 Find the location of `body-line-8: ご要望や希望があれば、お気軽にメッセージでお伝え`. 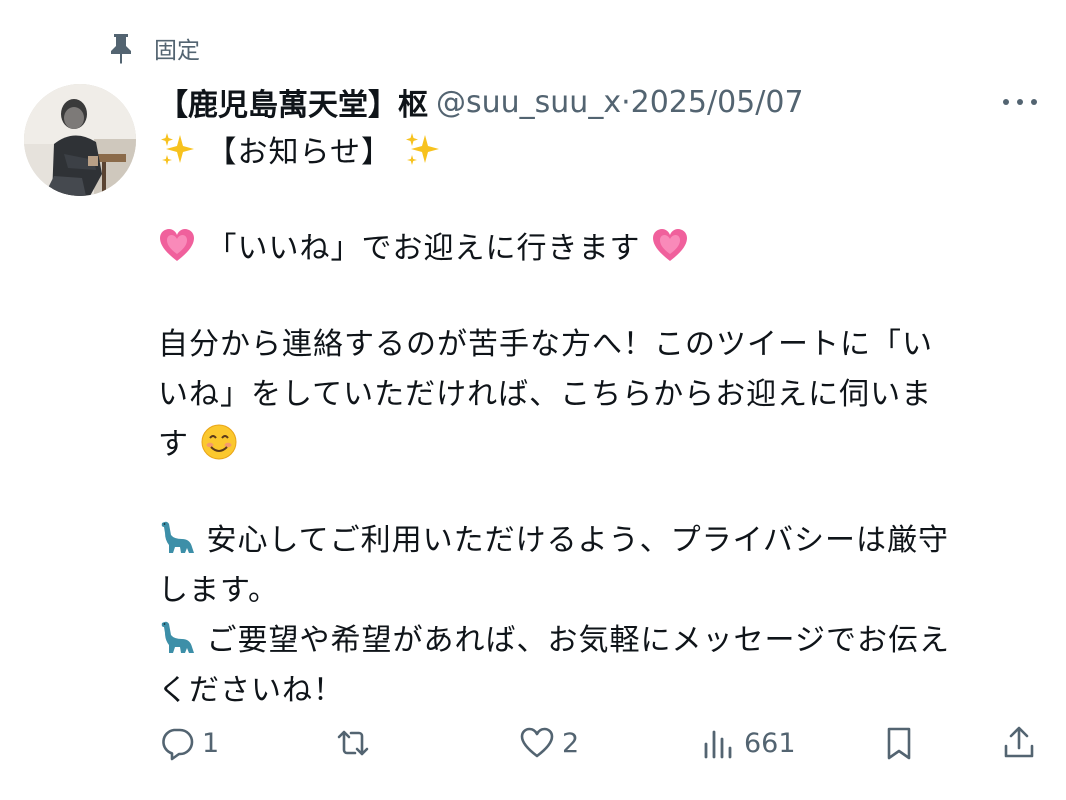

body-line-8: ご要望や希望があれば、お気軽にメッセージでお伝え is located at coordinates (603, 641).